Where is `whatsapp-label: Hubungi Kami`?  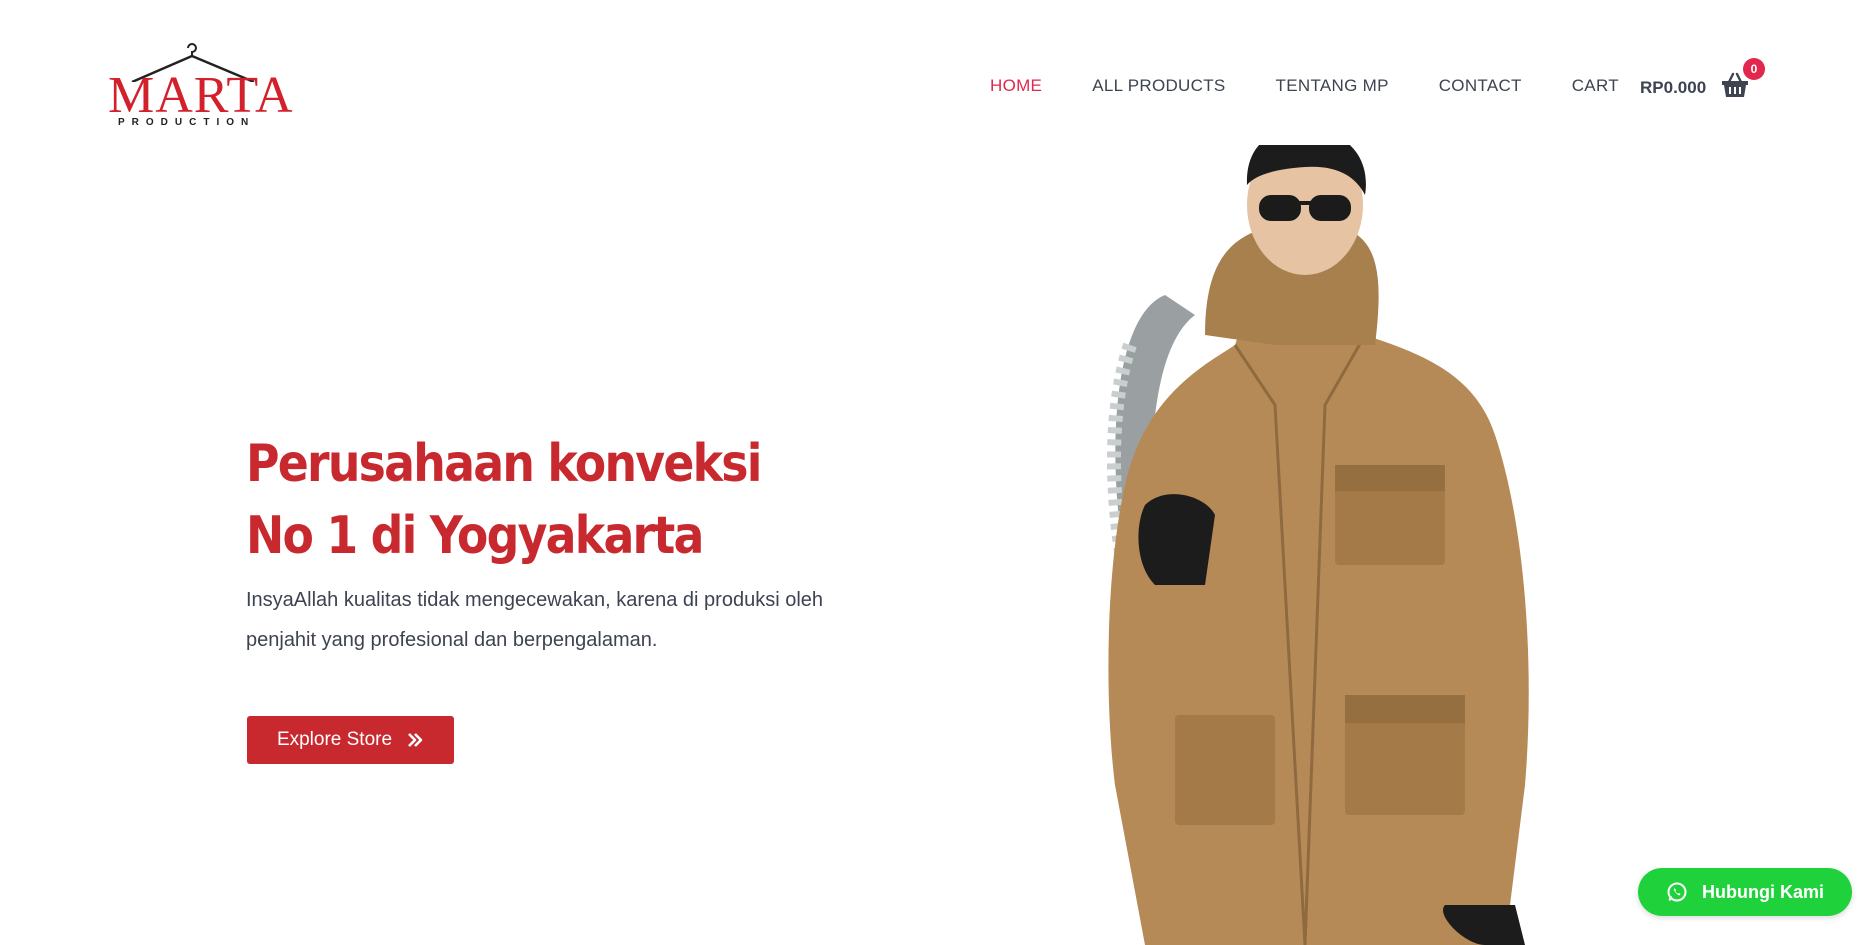
whatsapp-label: Hubungi Kami is located at coordinates (1763, 891).